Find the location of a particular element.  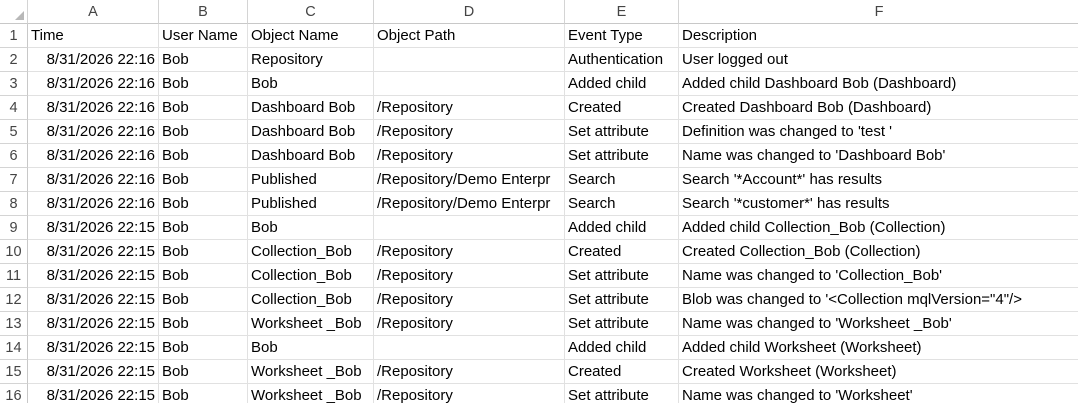

cell-b5: Bob is located at coordinates (203, 132).